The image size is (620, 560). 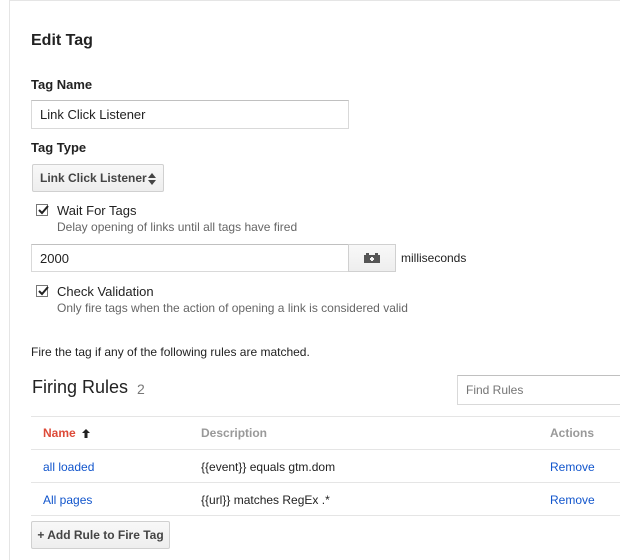 I want to click on rule-name-link: All pages, so click(x=67, y=500).